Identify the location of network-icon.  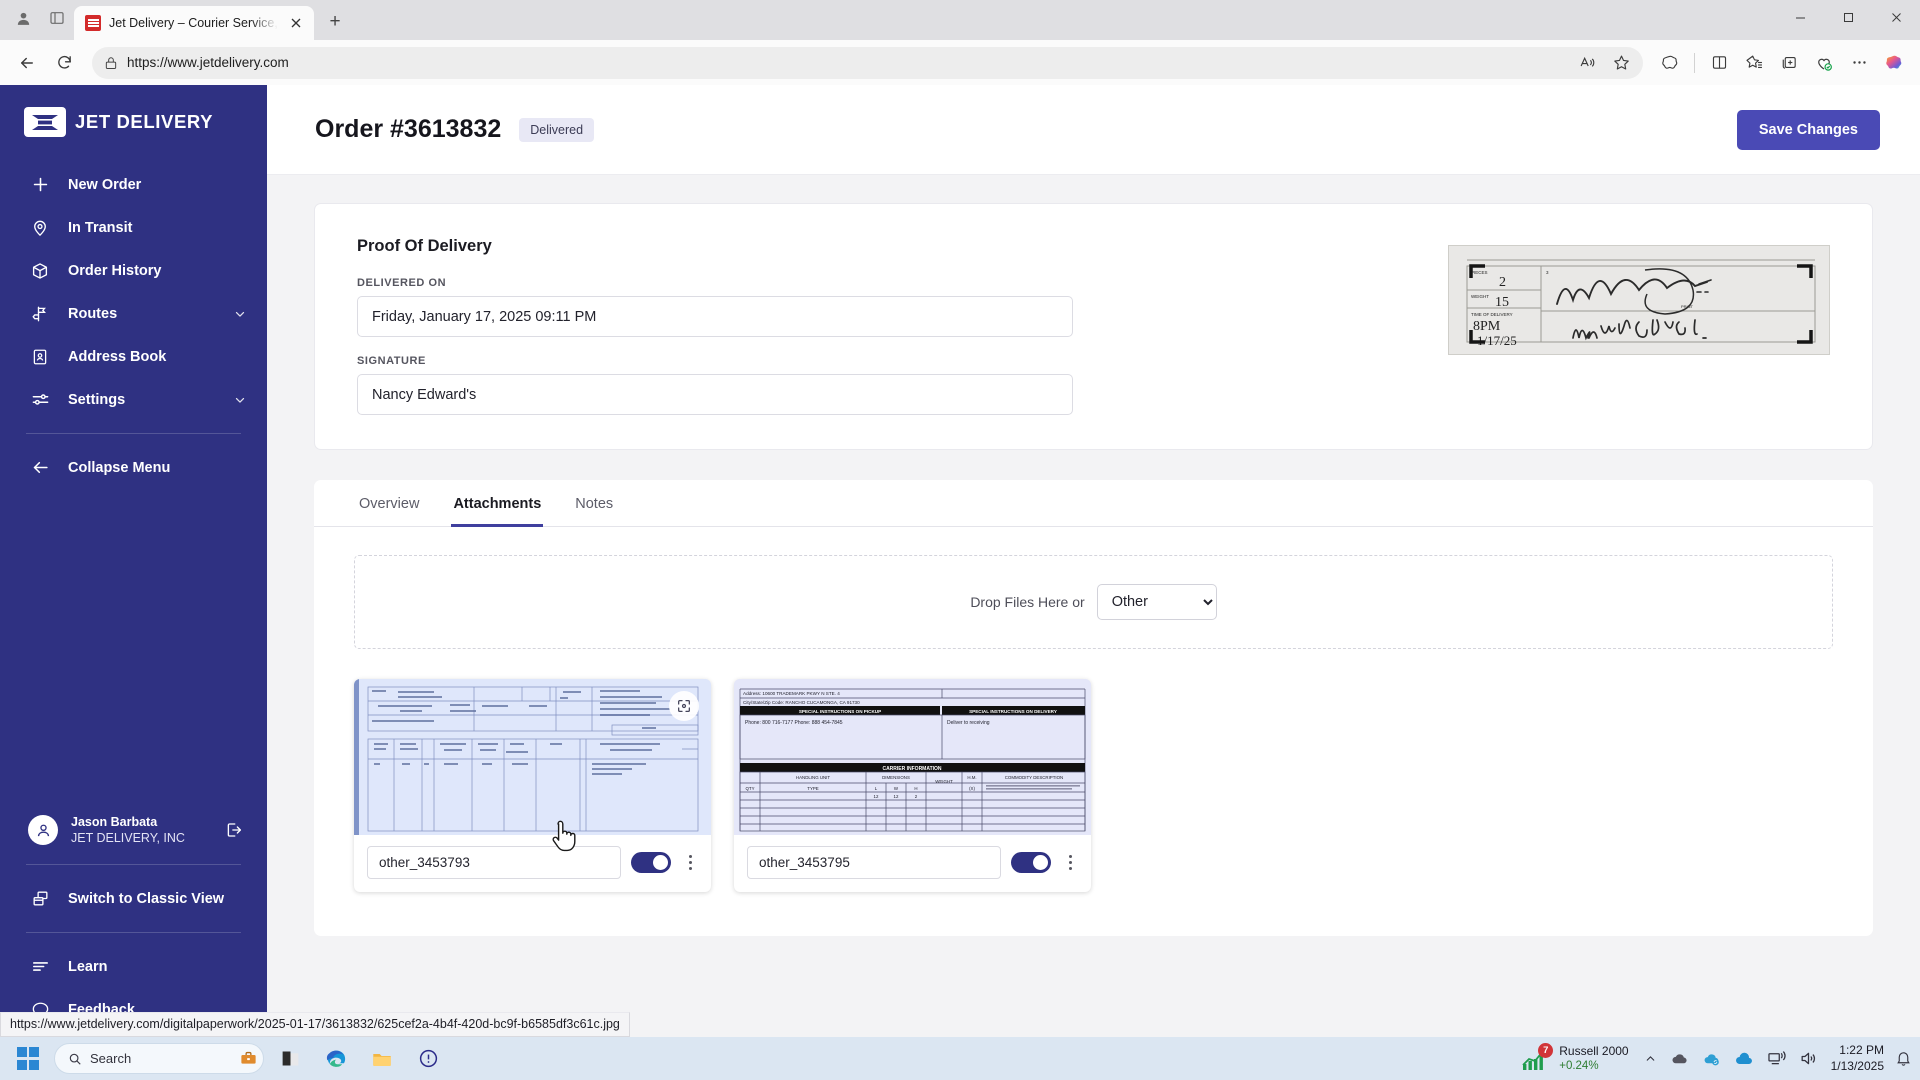
(1776, 1058).